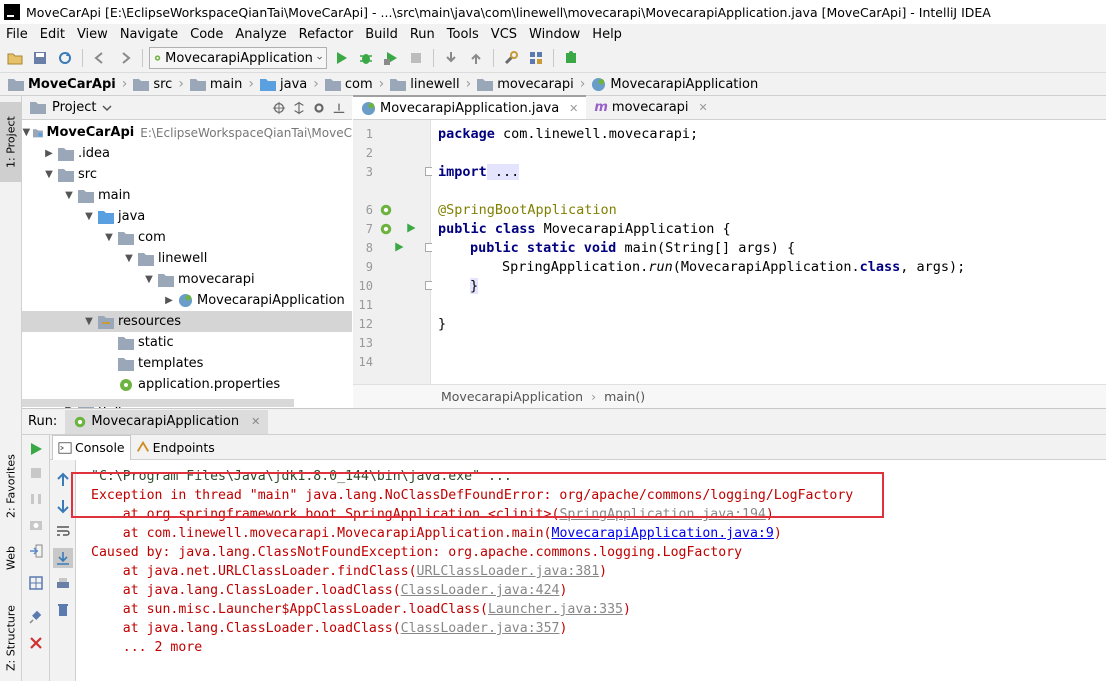 Image resolution: width=1106 pixels, height=681 pixels. I want to click on coverage-button, so click(391, 58).